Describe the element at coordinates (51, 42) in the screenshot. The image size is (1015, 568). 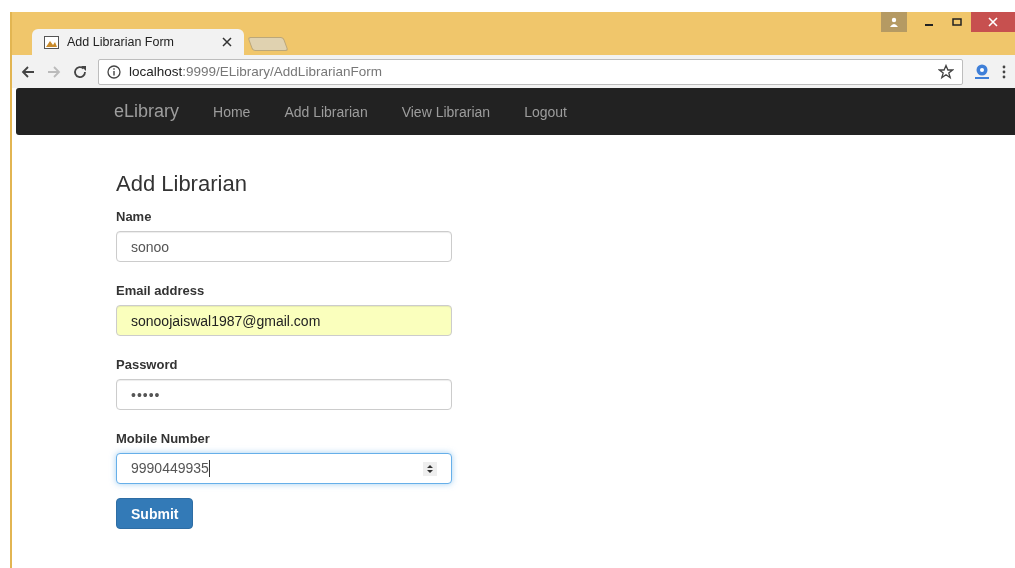
I see `picture-icon` at that location.